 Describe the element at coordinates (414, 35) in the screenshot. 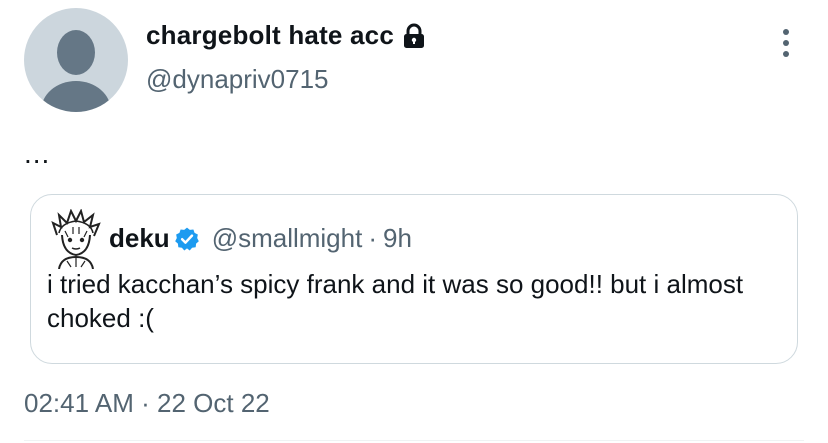

I see `lock-icon` at that location.